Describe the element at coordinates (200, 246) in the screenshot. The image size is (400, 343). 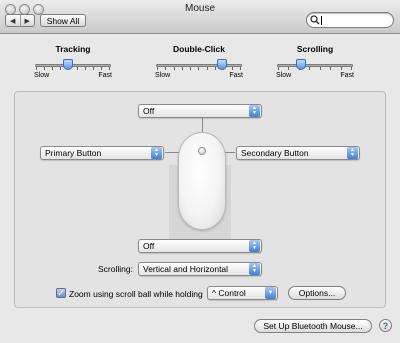
I see `scroll-ball-button-popup: Off ▲ ▼` at that location.